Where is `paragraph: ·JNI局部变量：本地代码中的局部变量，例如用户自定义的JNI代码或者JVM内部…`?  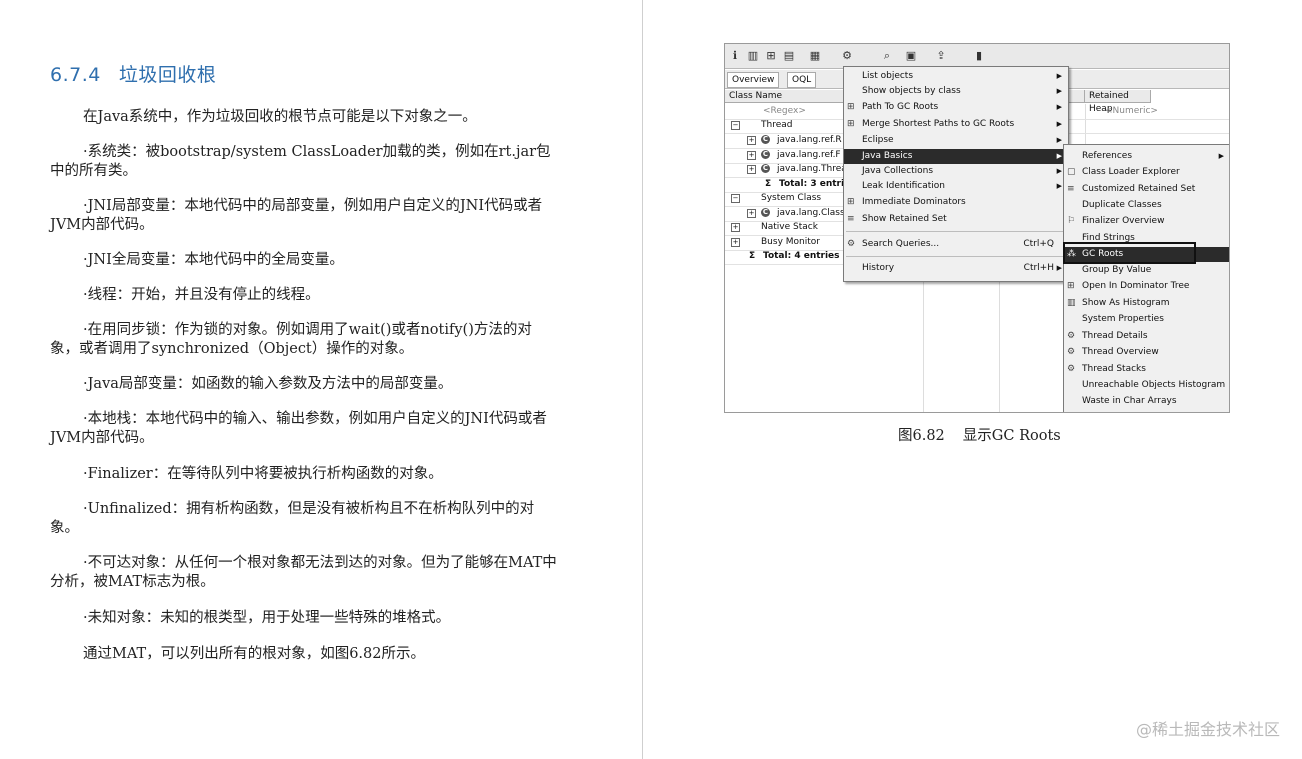
paragraph: ·JNI局部变量：本地代码中的局部变量，例如用户自定义的JNI代码或者JVM内部… is located at coordinates (296, 215).